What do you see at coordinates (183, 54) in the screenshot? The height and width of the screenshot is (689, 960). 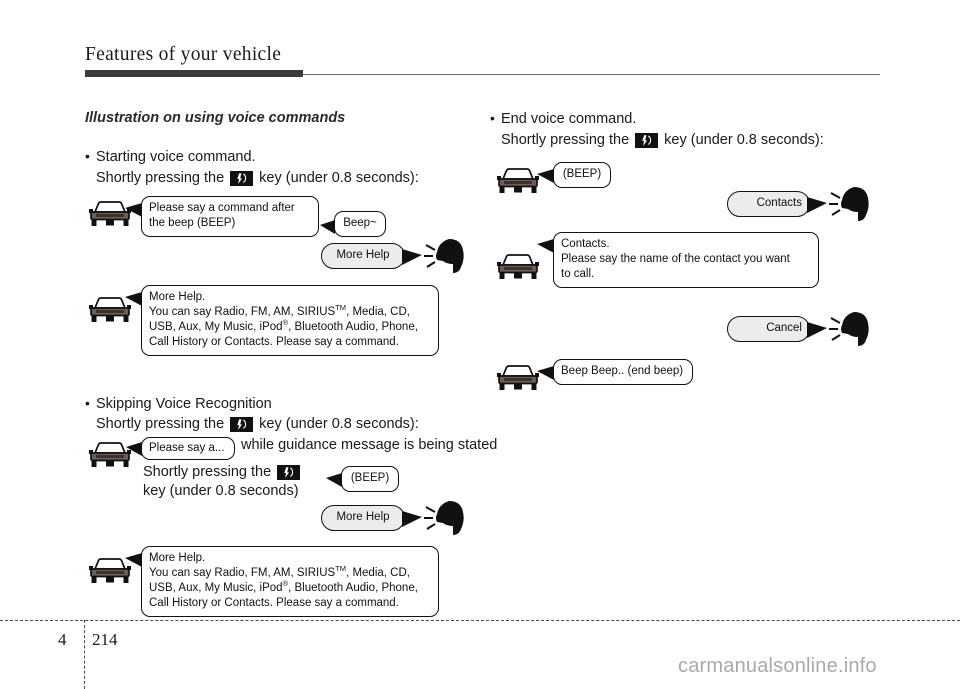 I see `page-title: Features of your vehicle` at bounding box center [183, 54].